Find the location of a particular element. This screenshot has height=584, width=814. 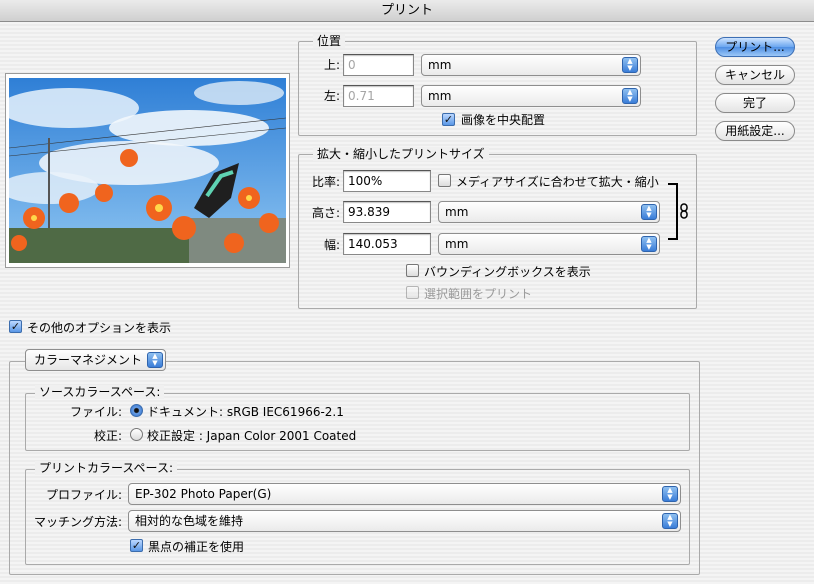

color-management-menu: カラーマネジメント ▲ ▼ is located at coordinates (95, 360).